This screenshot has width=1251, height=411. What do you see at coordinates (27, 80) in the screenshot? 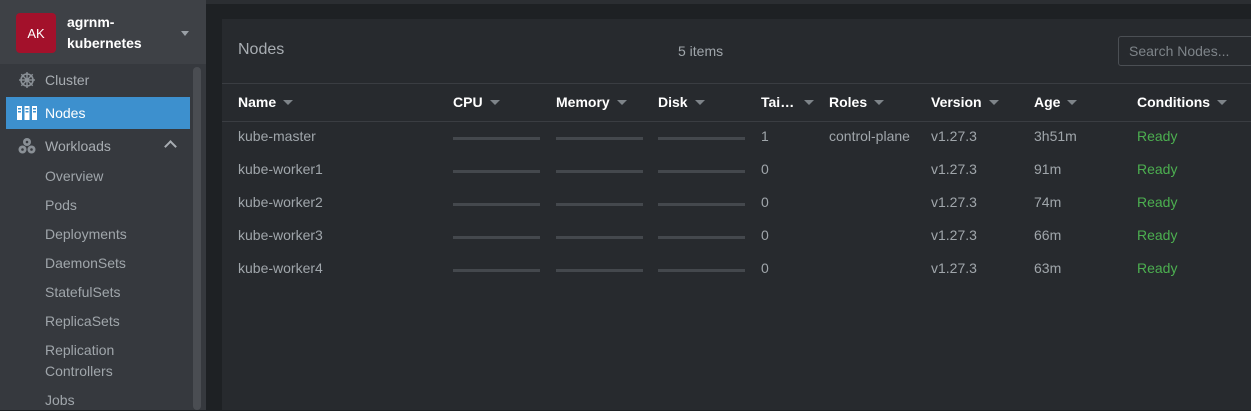
I see `helm-wheel-icon` at bounding box center [27, 80].